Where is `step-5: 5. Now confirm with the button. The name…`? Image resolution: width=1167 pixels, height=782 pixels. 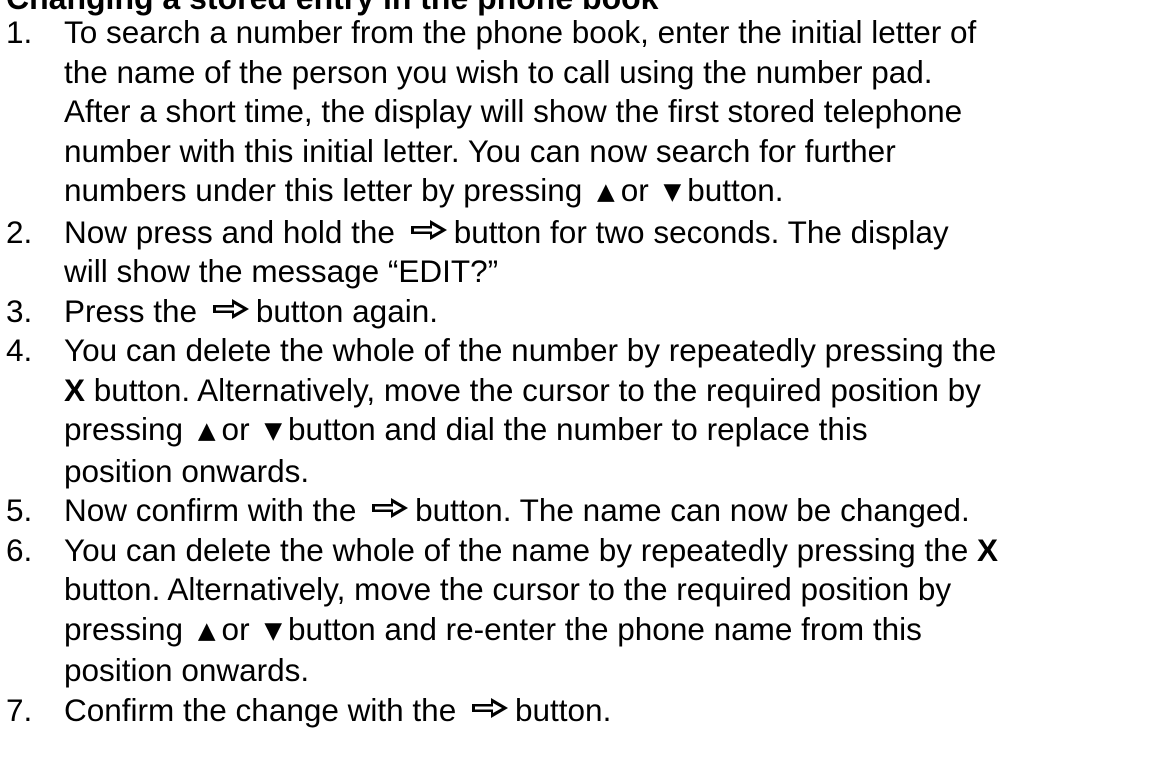 step-5: 5. Now confirm with the button. The name… is located at coordinates (583, 511).